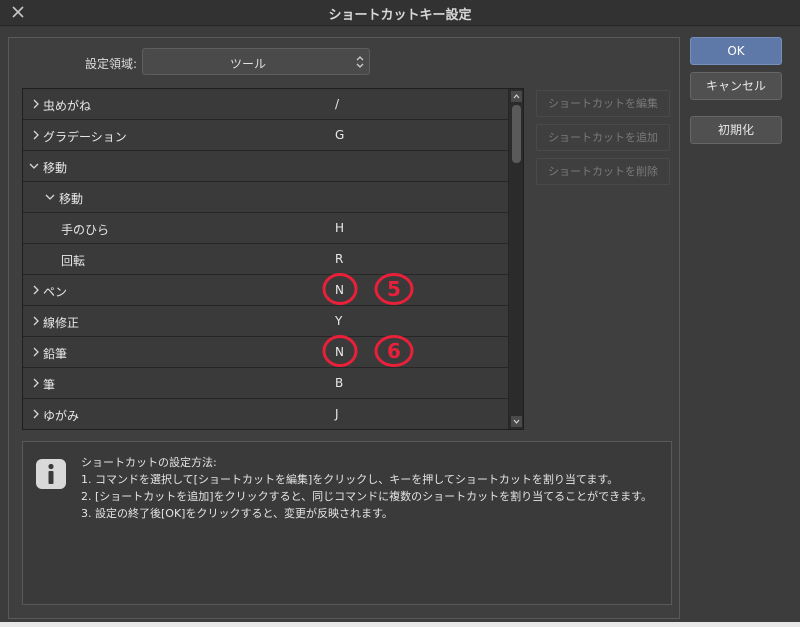 This screenshot has width=800, height=627. I want to click on tree-row-label: 鉛筆, so click(55, 354).